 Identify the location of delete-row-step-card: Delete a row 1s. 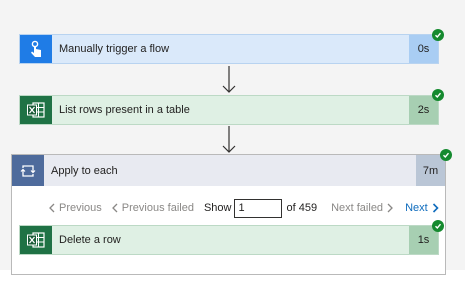
(229, 240).